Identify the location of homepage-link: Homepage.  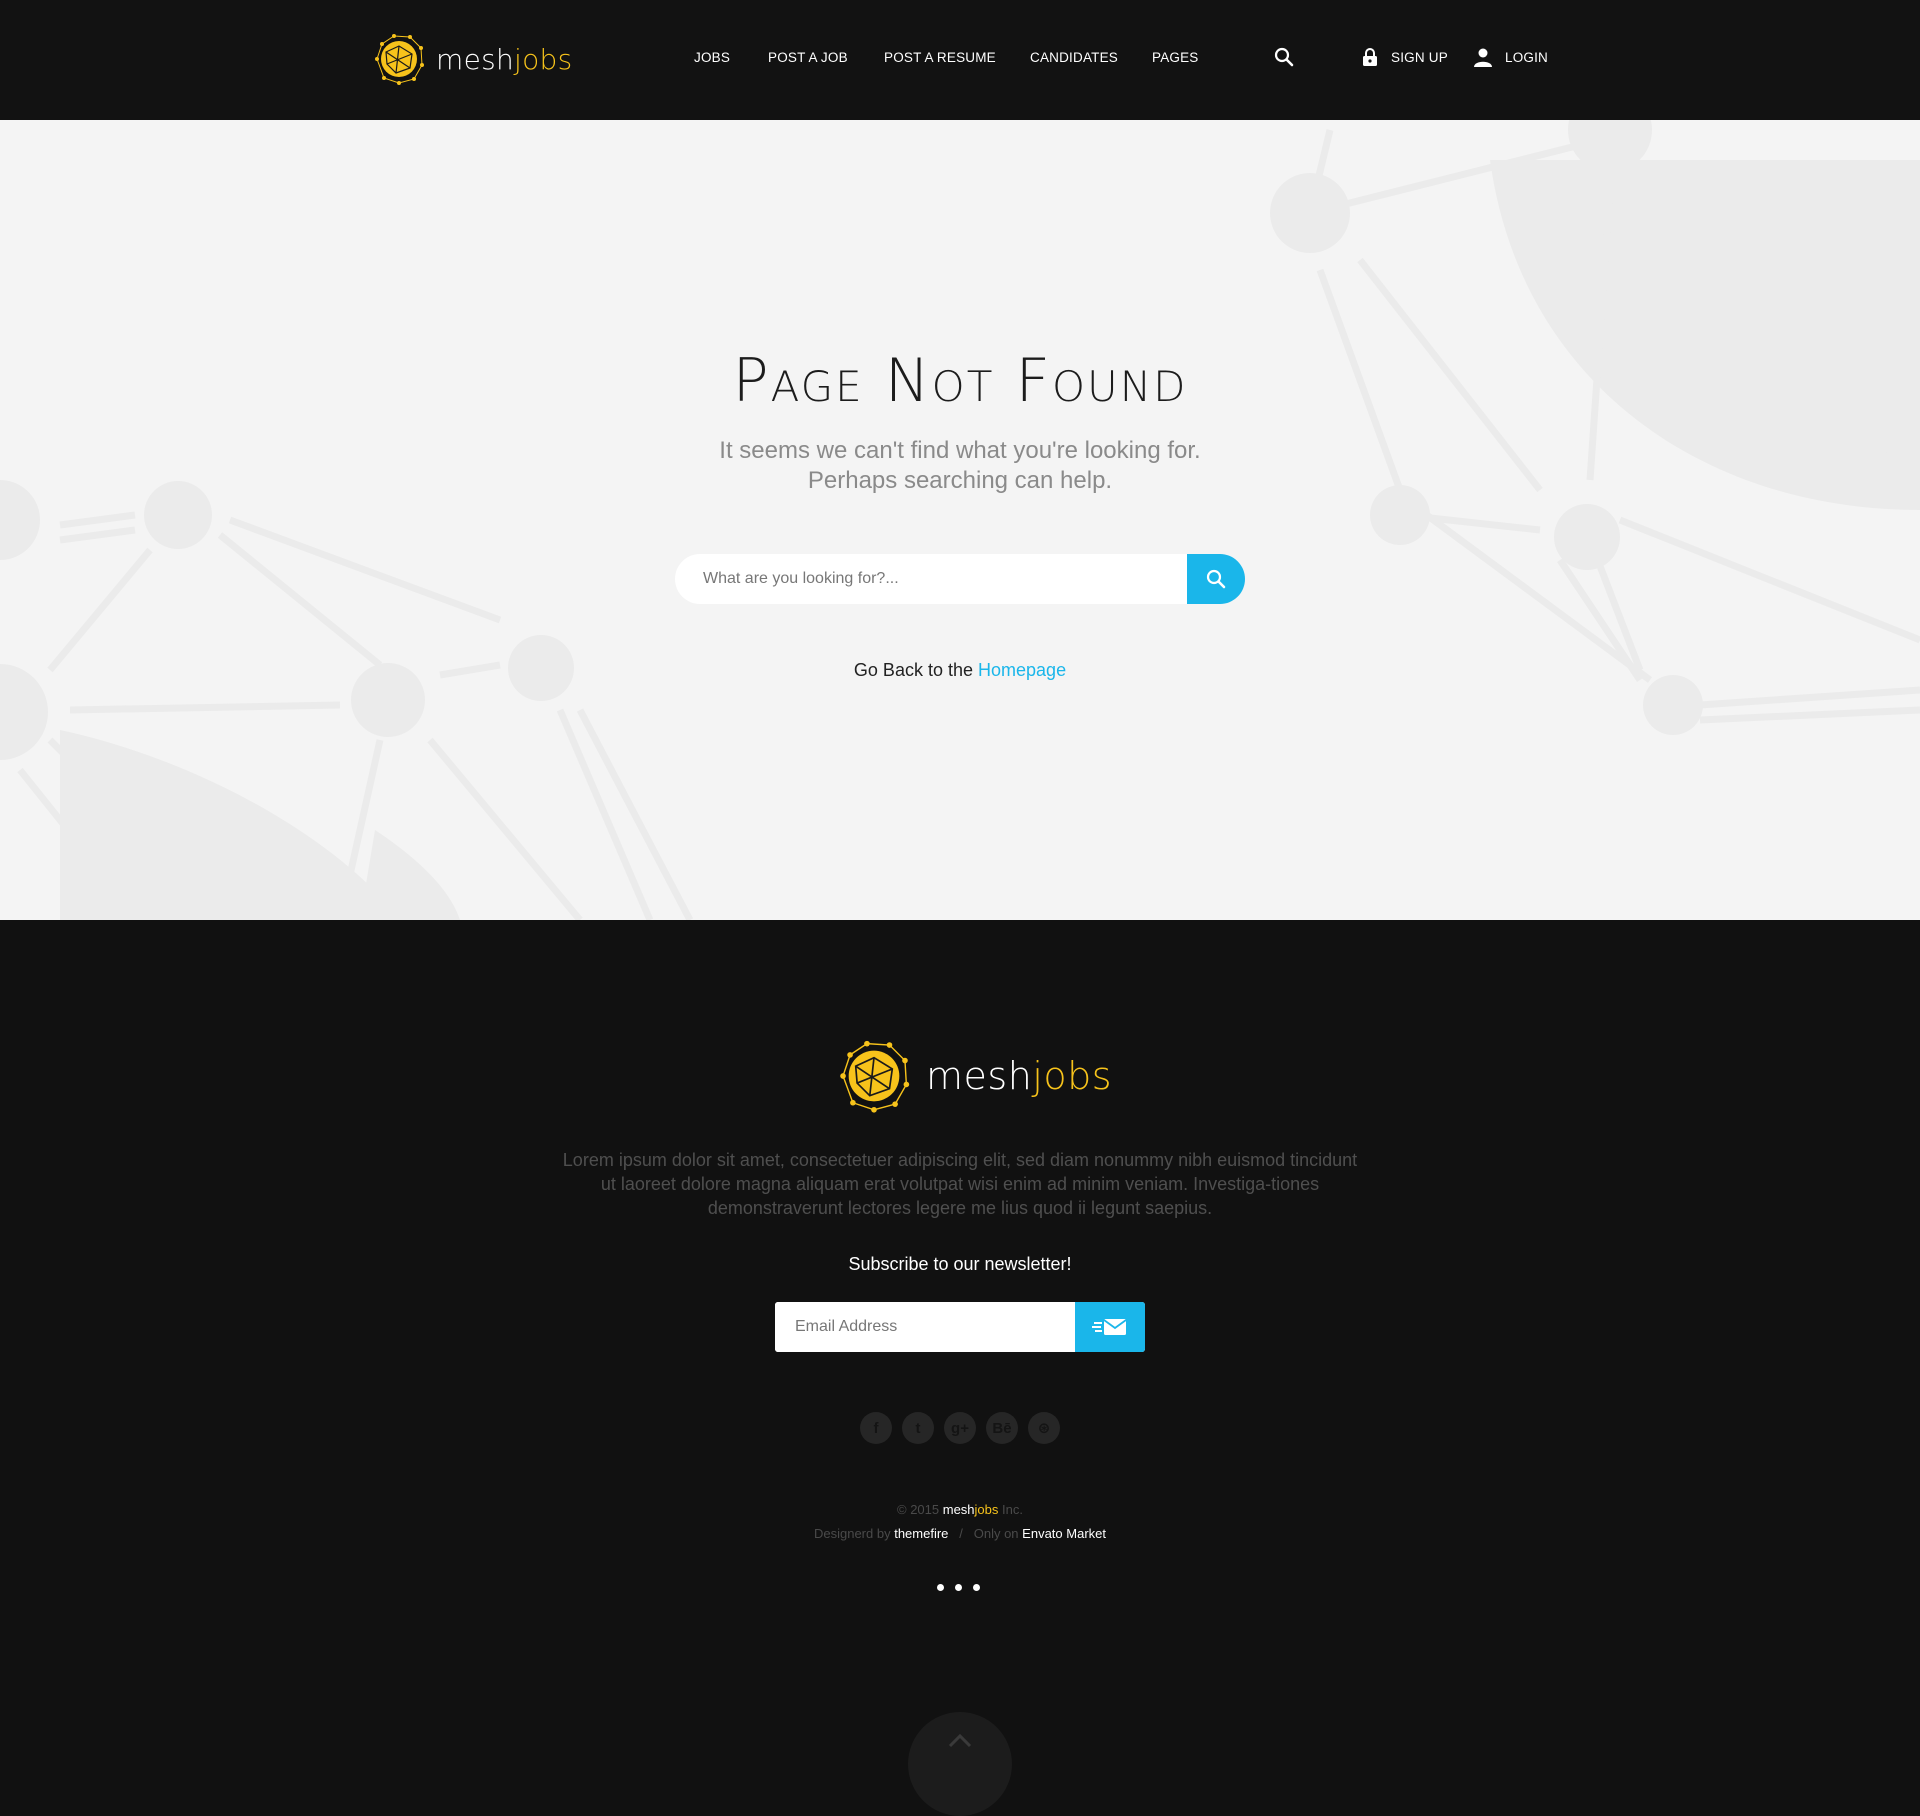
(1022, 670).